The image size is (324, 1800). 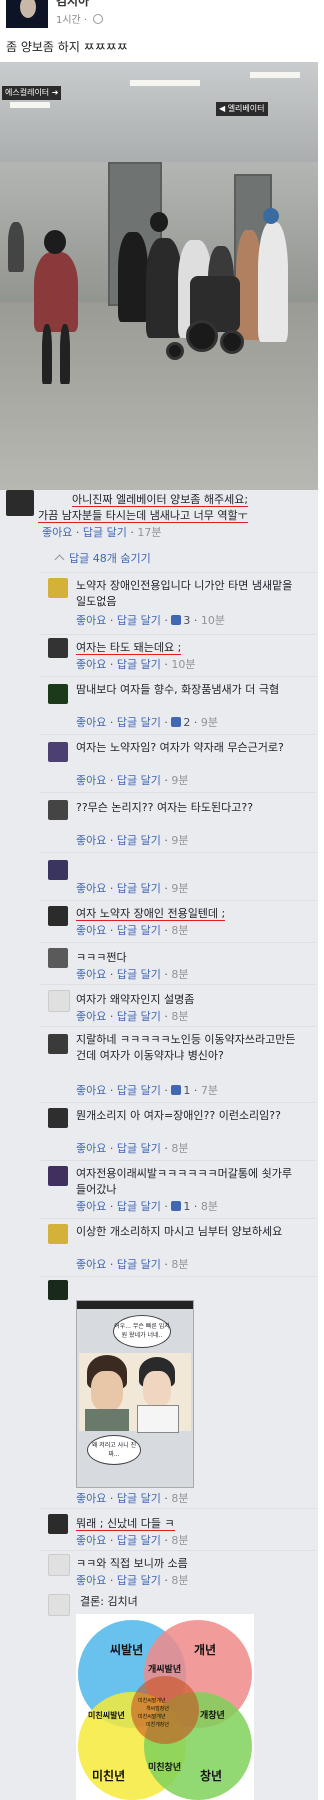 What do you see at coordinates (164, 1669) in the screenshot?
I see `venn-label-ab: 개씨발년` at bounding box center [164, 1669].